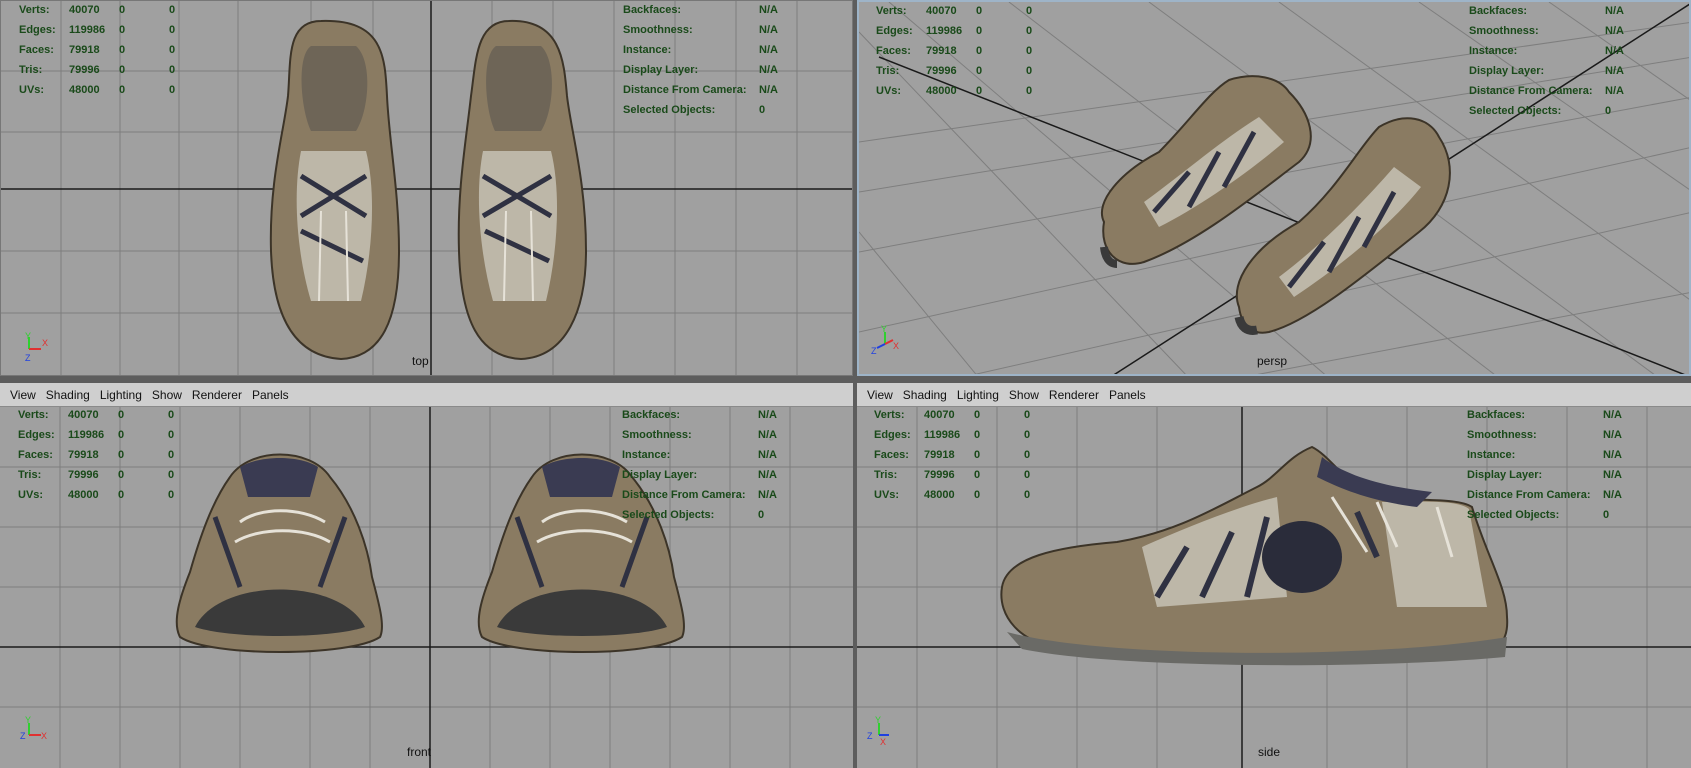 This screenshot has width=1691, height=768. What do you see at coordinates (1272, 361) in the screenshot?
I see `camera-label: persp` at bounding box center [1272, 361].